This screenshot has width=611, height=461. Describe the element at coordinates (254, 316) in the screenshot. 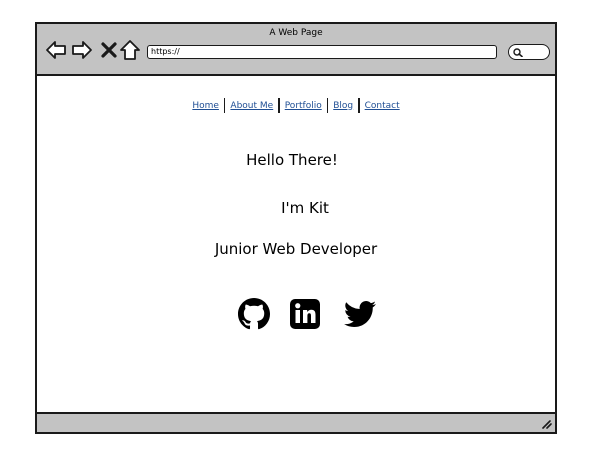

I see `github-icon` at that location.